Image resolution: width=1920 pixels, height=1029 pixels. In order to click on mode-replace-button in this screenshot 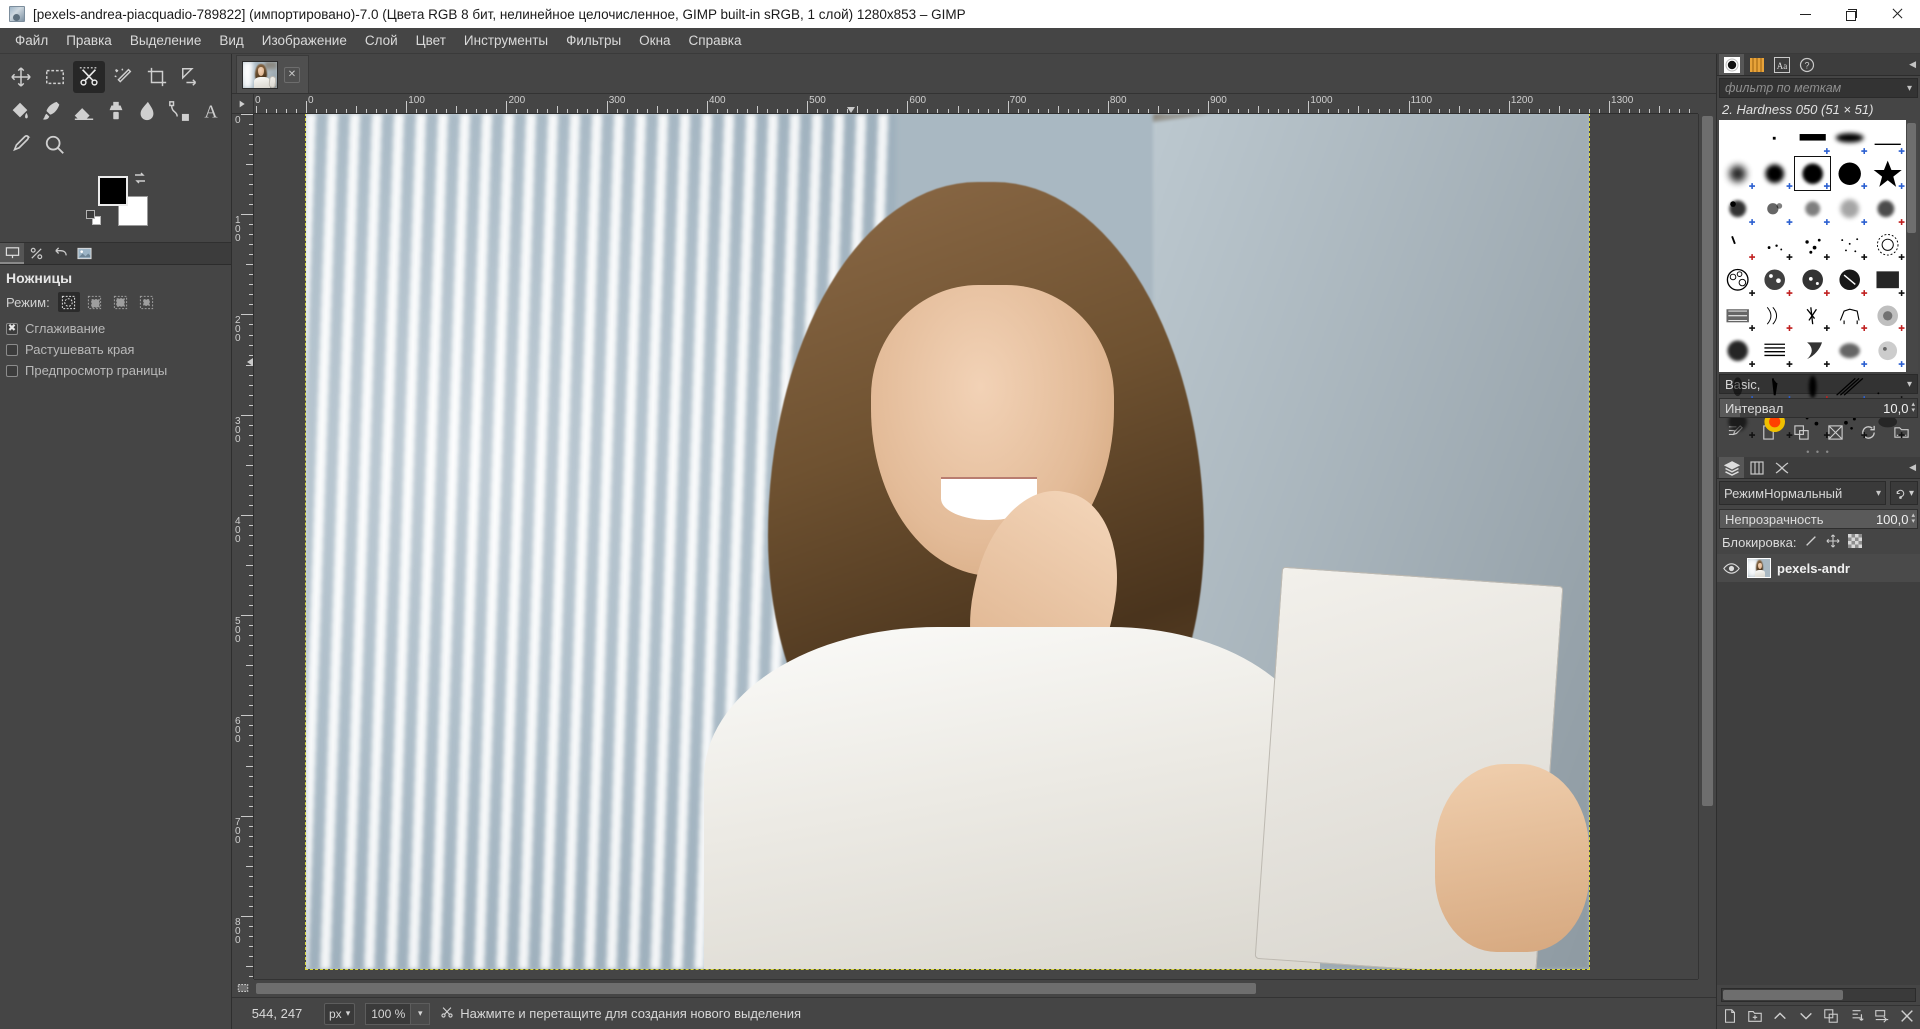, I will do `click(68, 302)`.